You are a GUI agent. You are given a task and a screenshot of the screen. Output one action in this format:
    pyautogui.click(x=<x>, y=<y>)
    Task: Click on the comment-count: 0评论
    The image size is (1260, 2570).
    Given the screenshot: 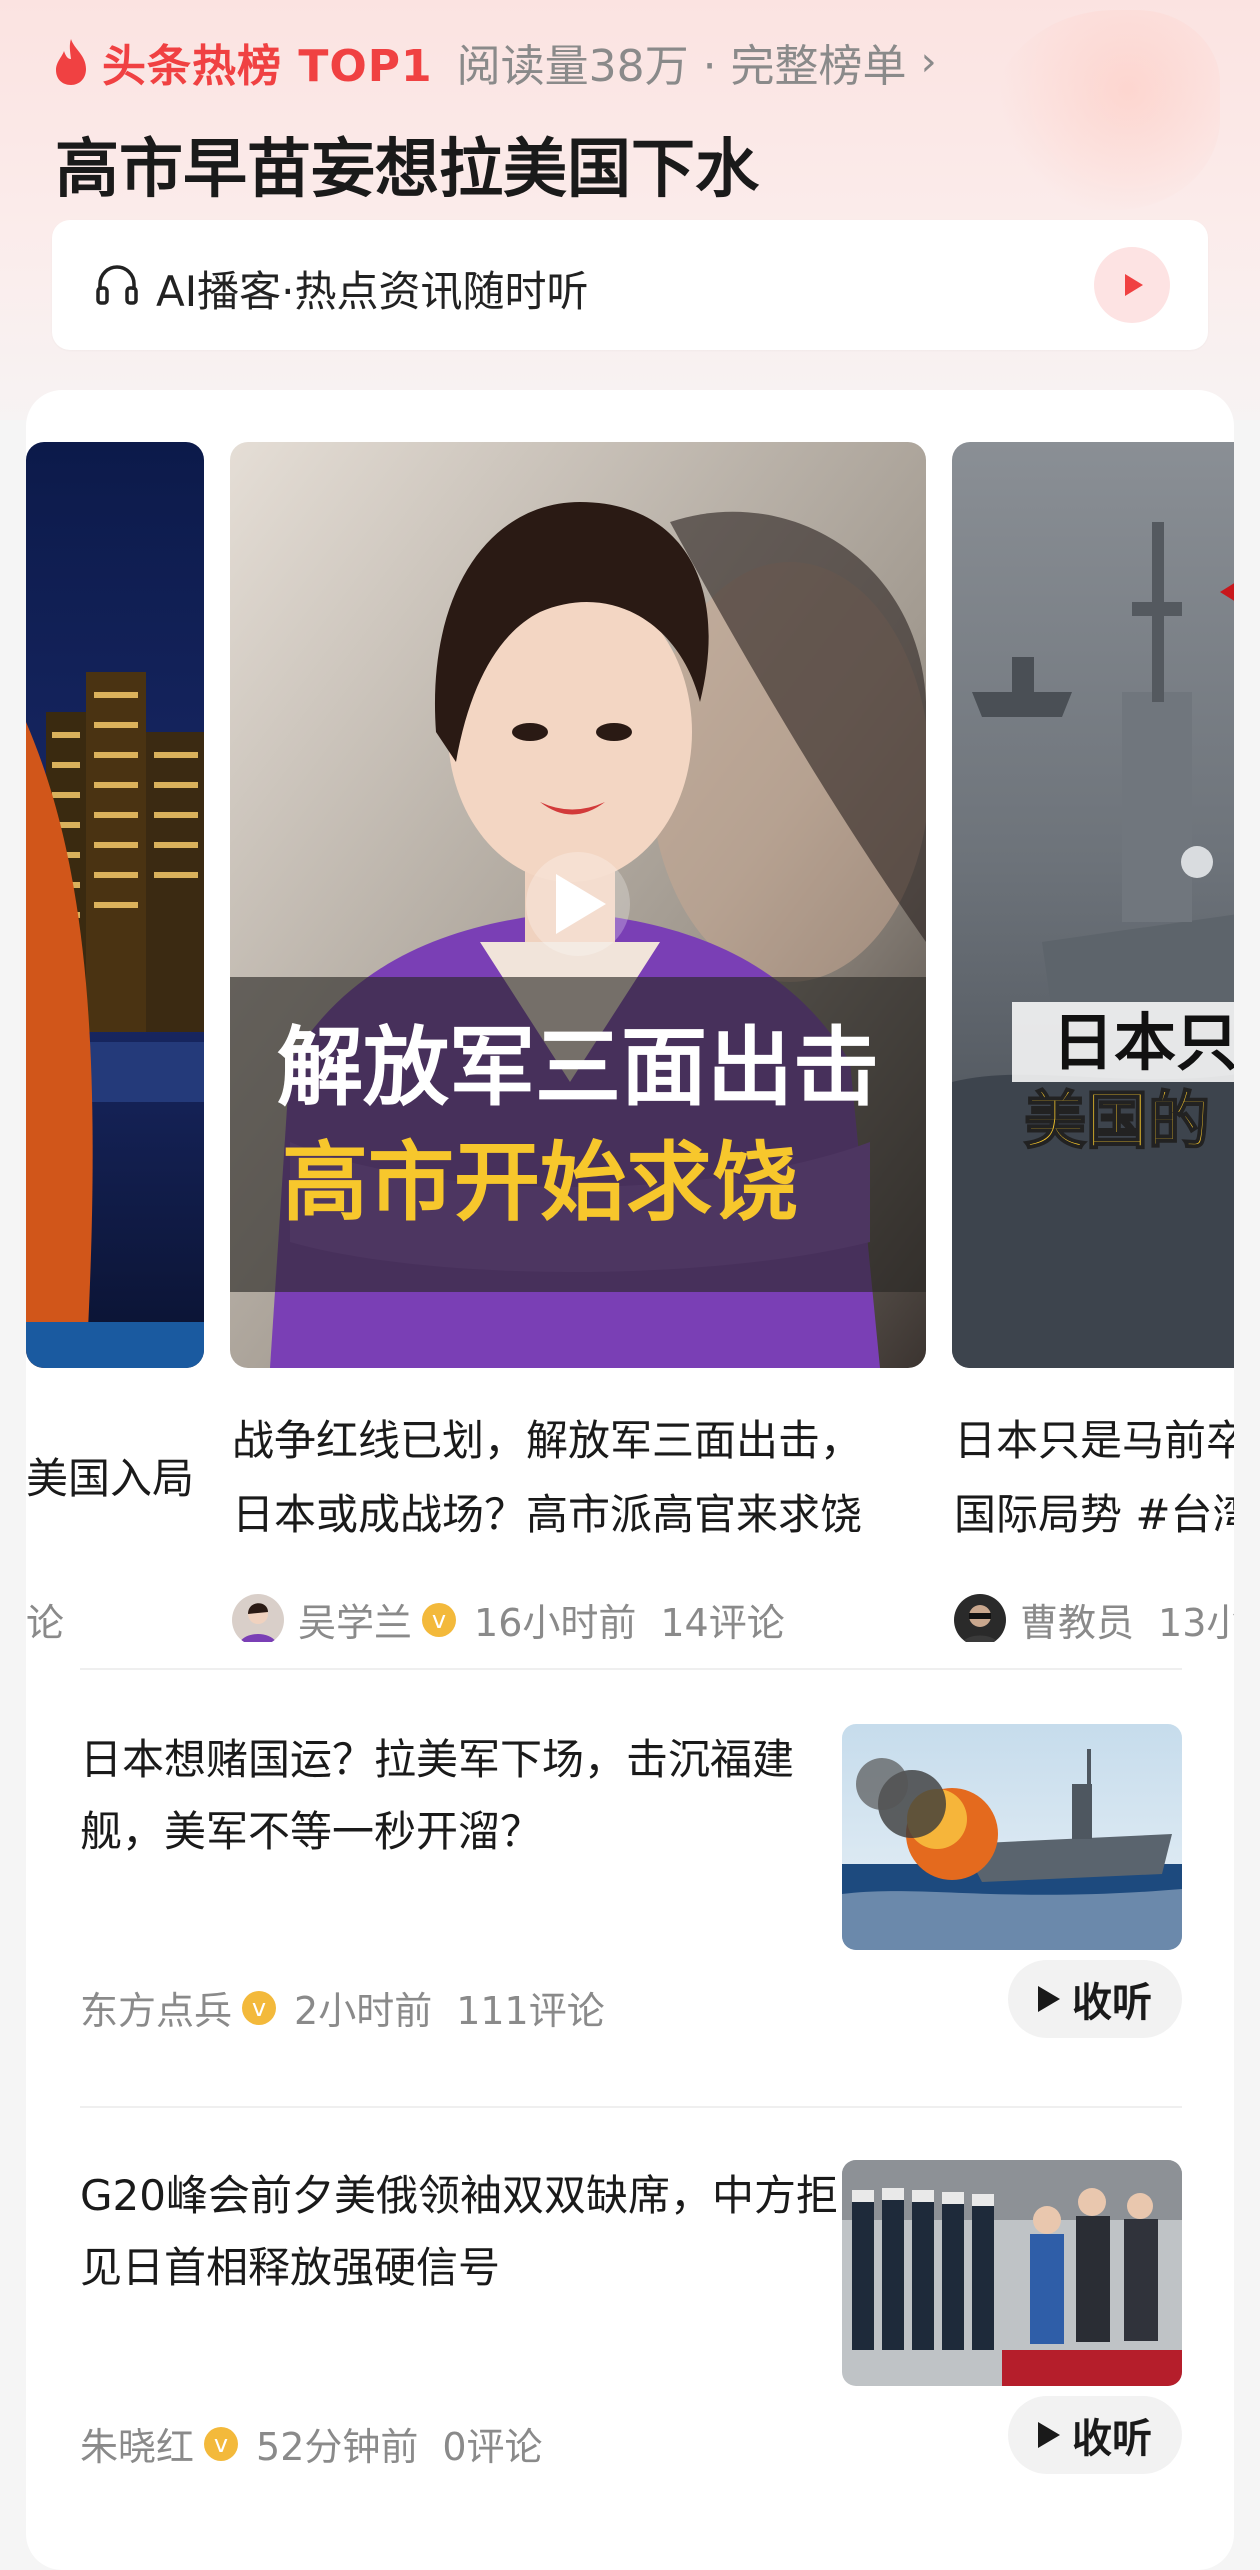 What is the action you would take?
    pyautogui.click(x=492, y=2447)
    